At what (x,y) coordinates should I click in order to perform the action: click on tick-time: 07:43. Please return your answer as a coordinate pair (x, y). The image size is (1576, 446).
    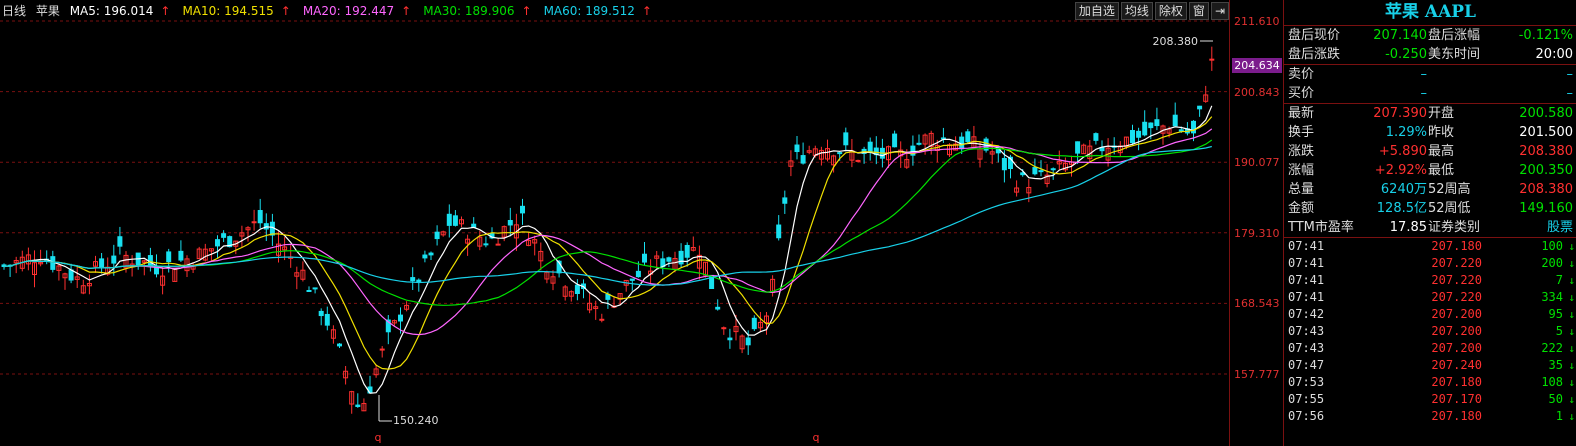
    Looking at the image, I should click on (1306, 348).